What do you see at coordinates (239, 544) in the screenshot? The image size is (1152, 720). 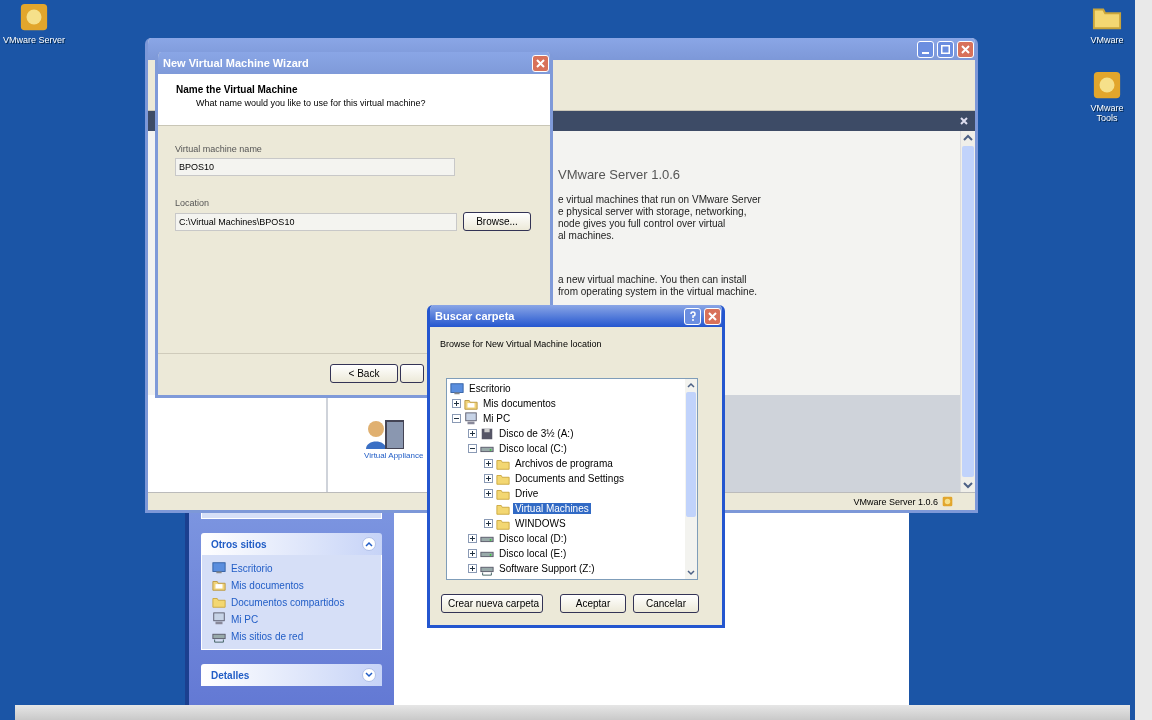 I see `task-pane-title: Otros sitios` at bounding box center [239, 544].